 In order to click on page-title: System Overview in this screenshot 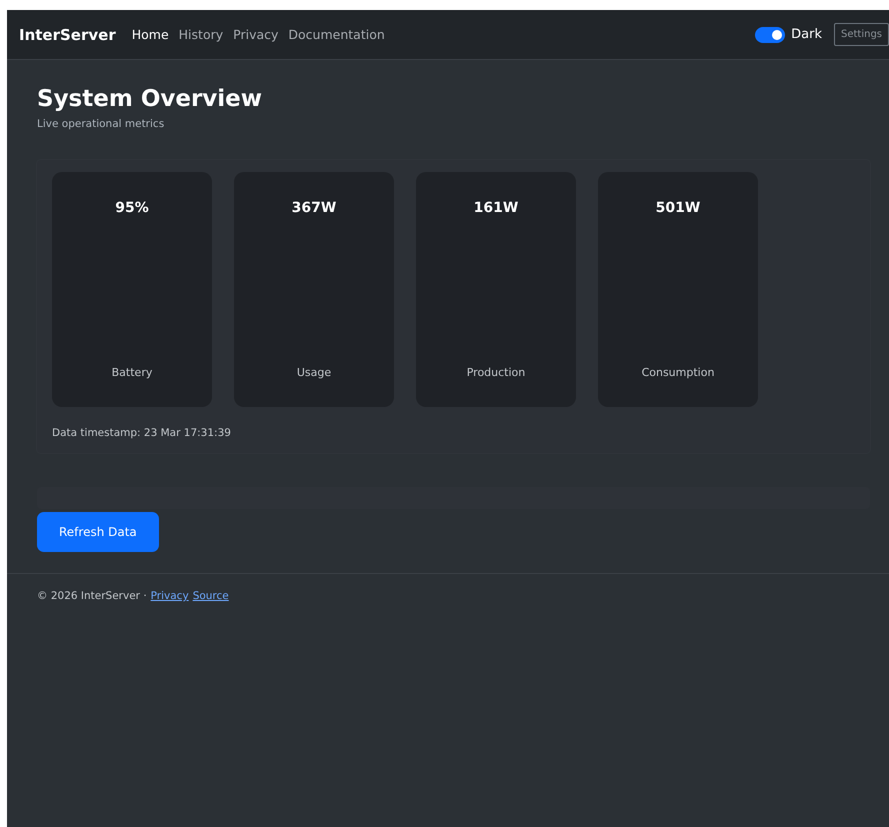, I will do `click(150, 99)`.